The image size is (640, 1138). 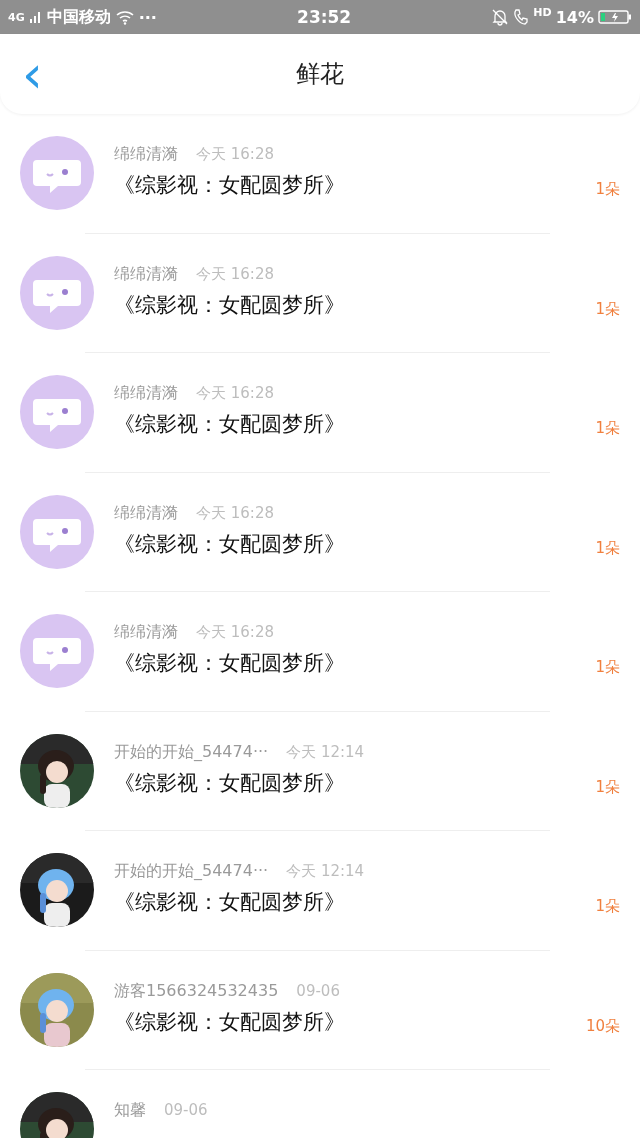 What do you see at coordinates (130, 1110) in the screenshot?
I see `sender-name: 知馨` at bounding box center [130, 1110].